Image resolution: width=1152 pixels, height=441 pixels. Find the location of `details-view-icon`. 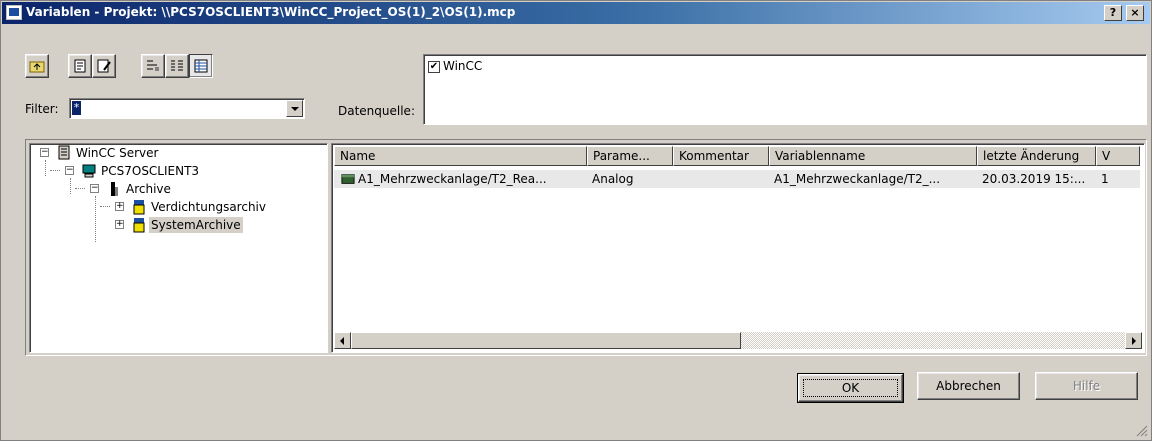

details-view-icon is located at coordinates (201, 66).